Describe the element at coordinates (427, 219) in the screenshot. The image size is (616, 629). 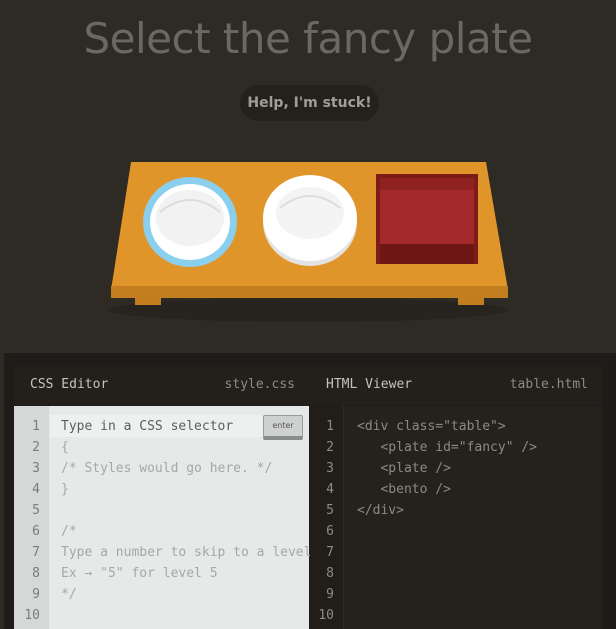
I see `bento-box` at that location.